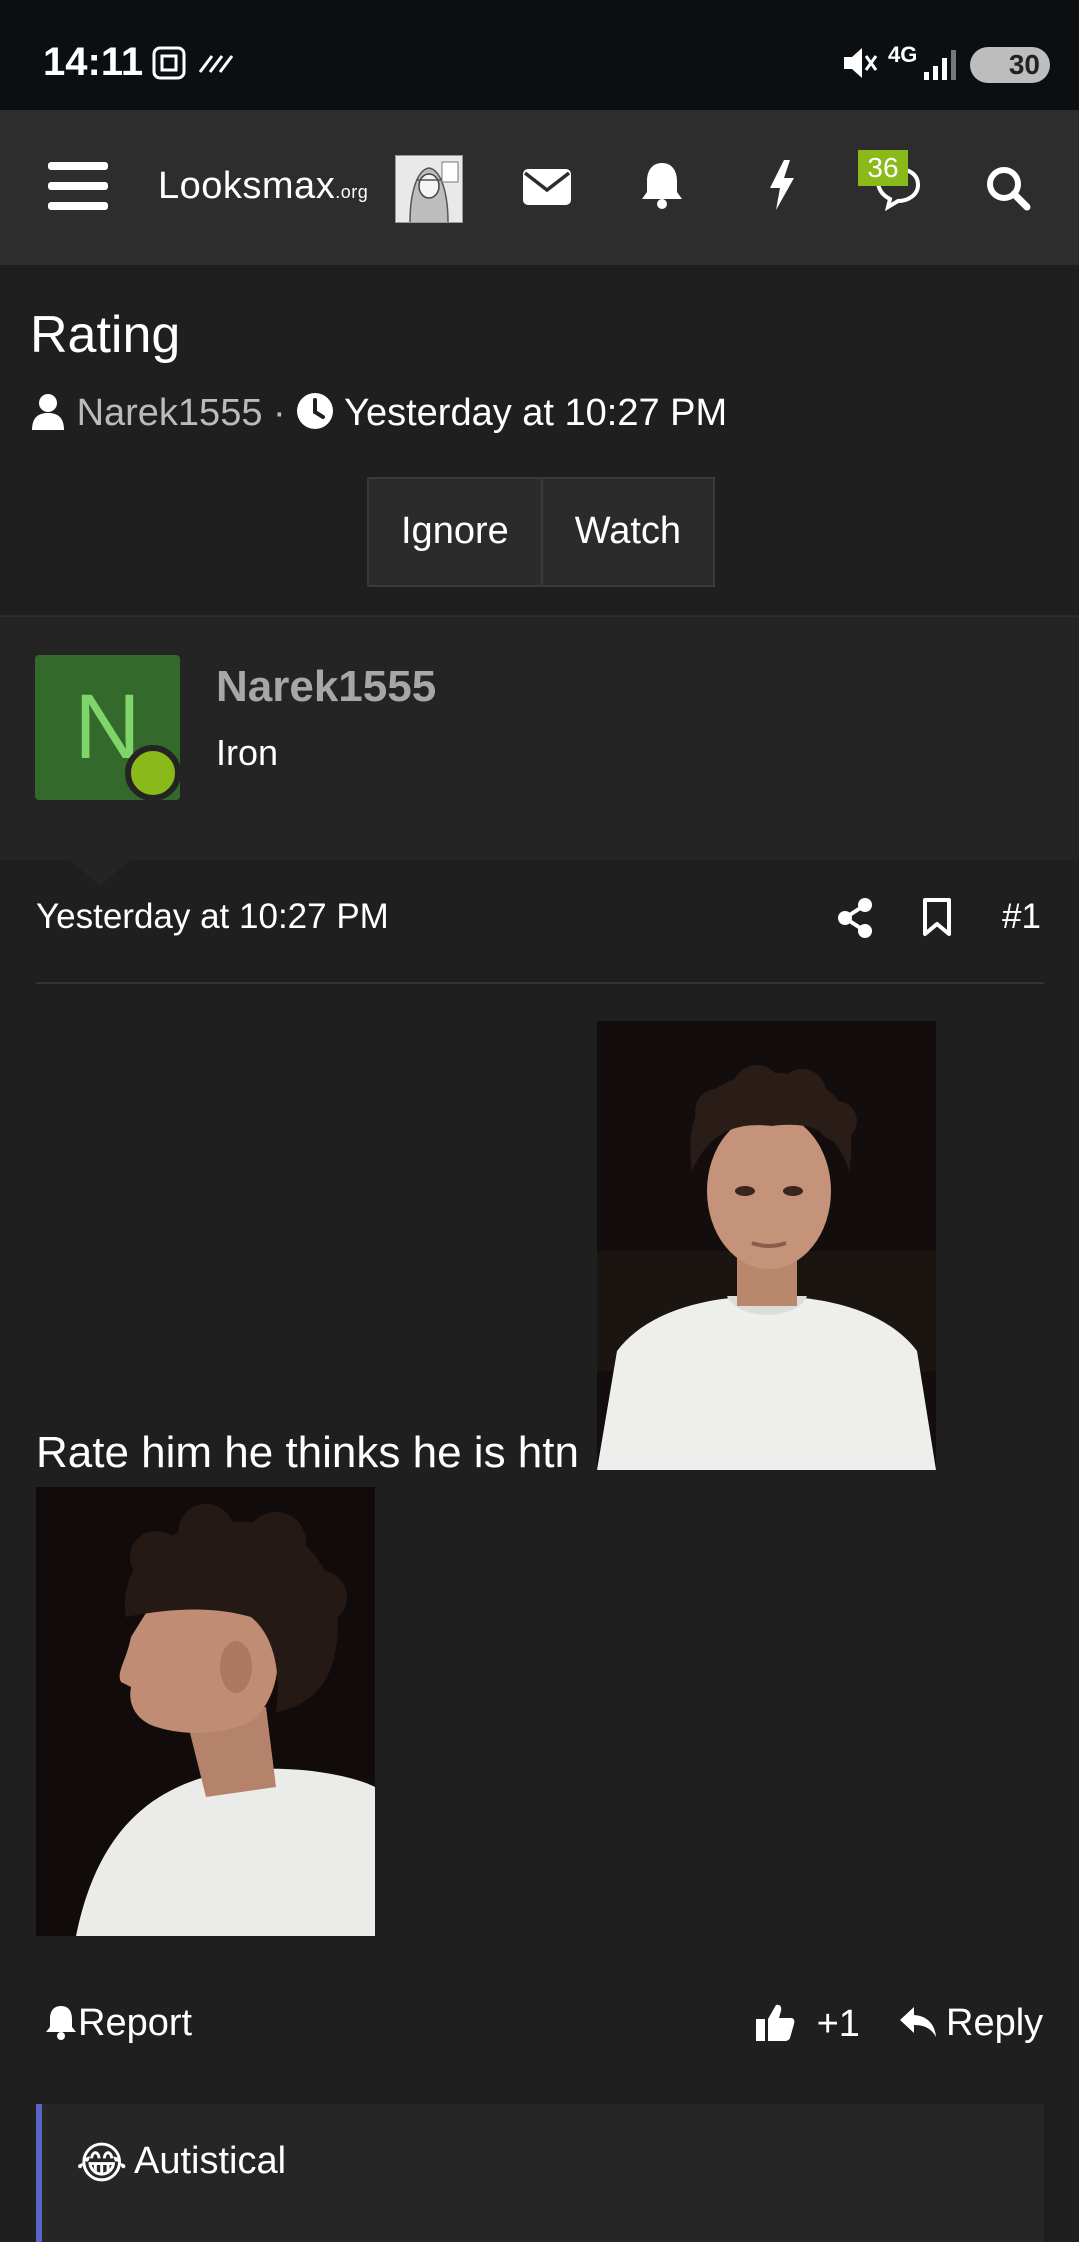 The height and width of the screenshot is (2242, 1079). What do you see at coordinates (153, 773) in the screenshot?
I see `online-status-indicator` at bounding box center [153, 773].